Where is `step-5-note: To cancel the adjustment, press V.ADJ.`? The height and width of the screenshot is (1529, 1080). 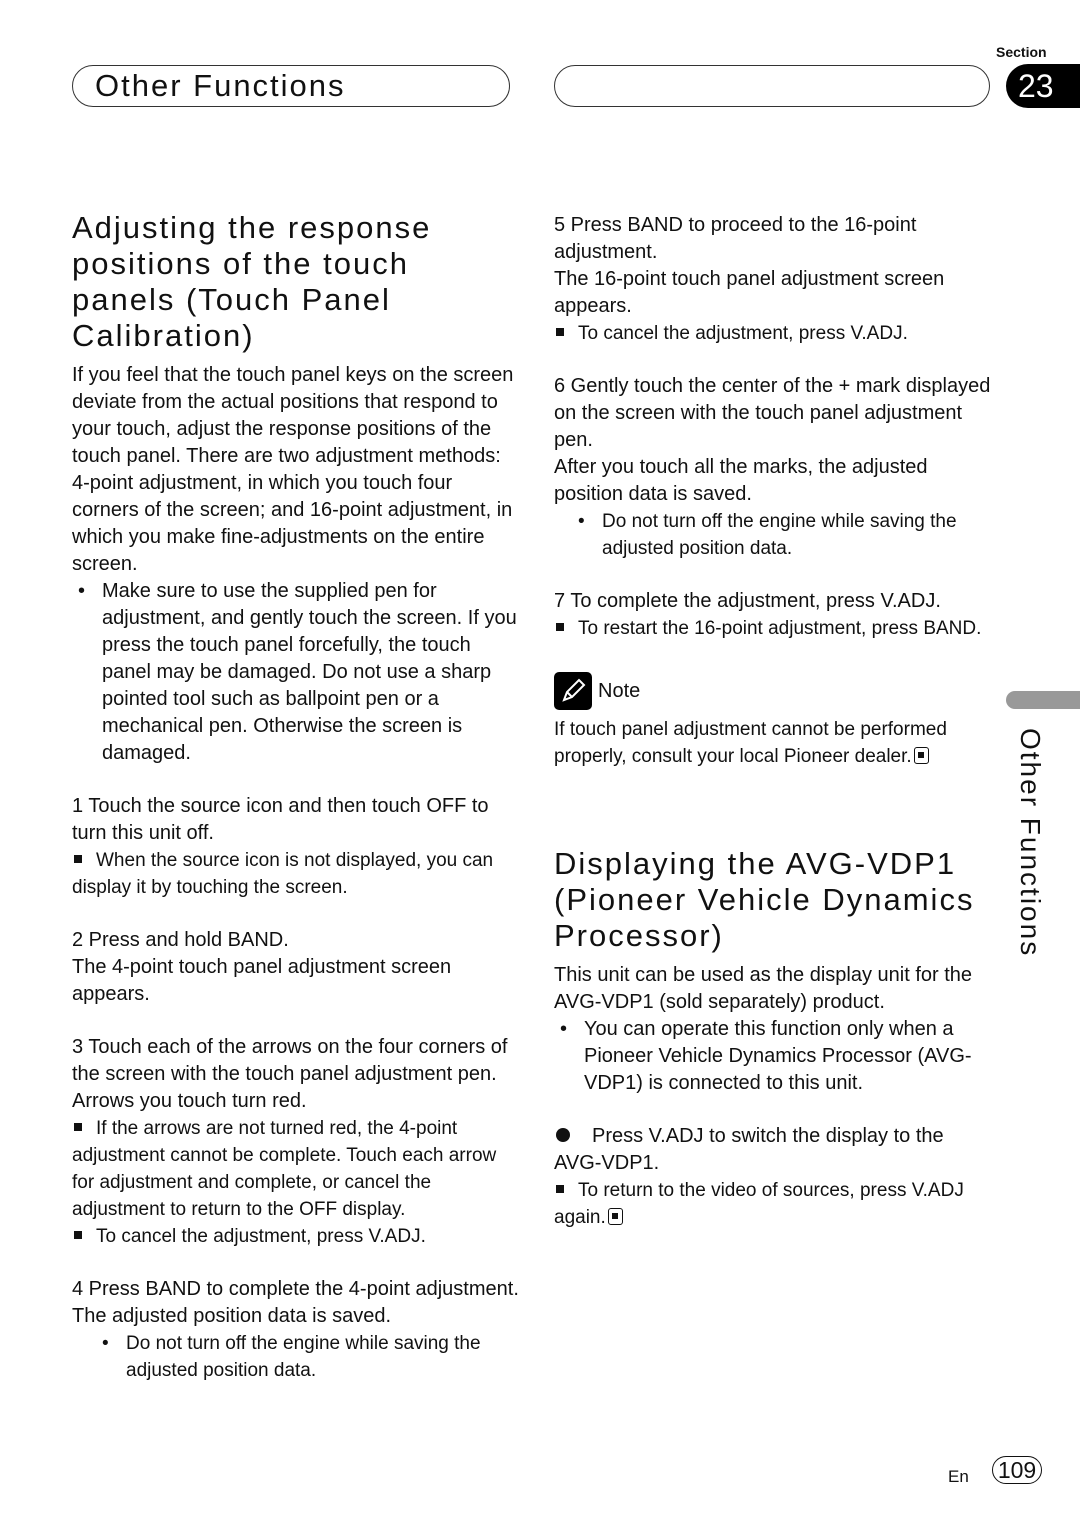
step-5-note: To cancel the adjustment, press V.ADJ. is located at coordinates (774, 333).